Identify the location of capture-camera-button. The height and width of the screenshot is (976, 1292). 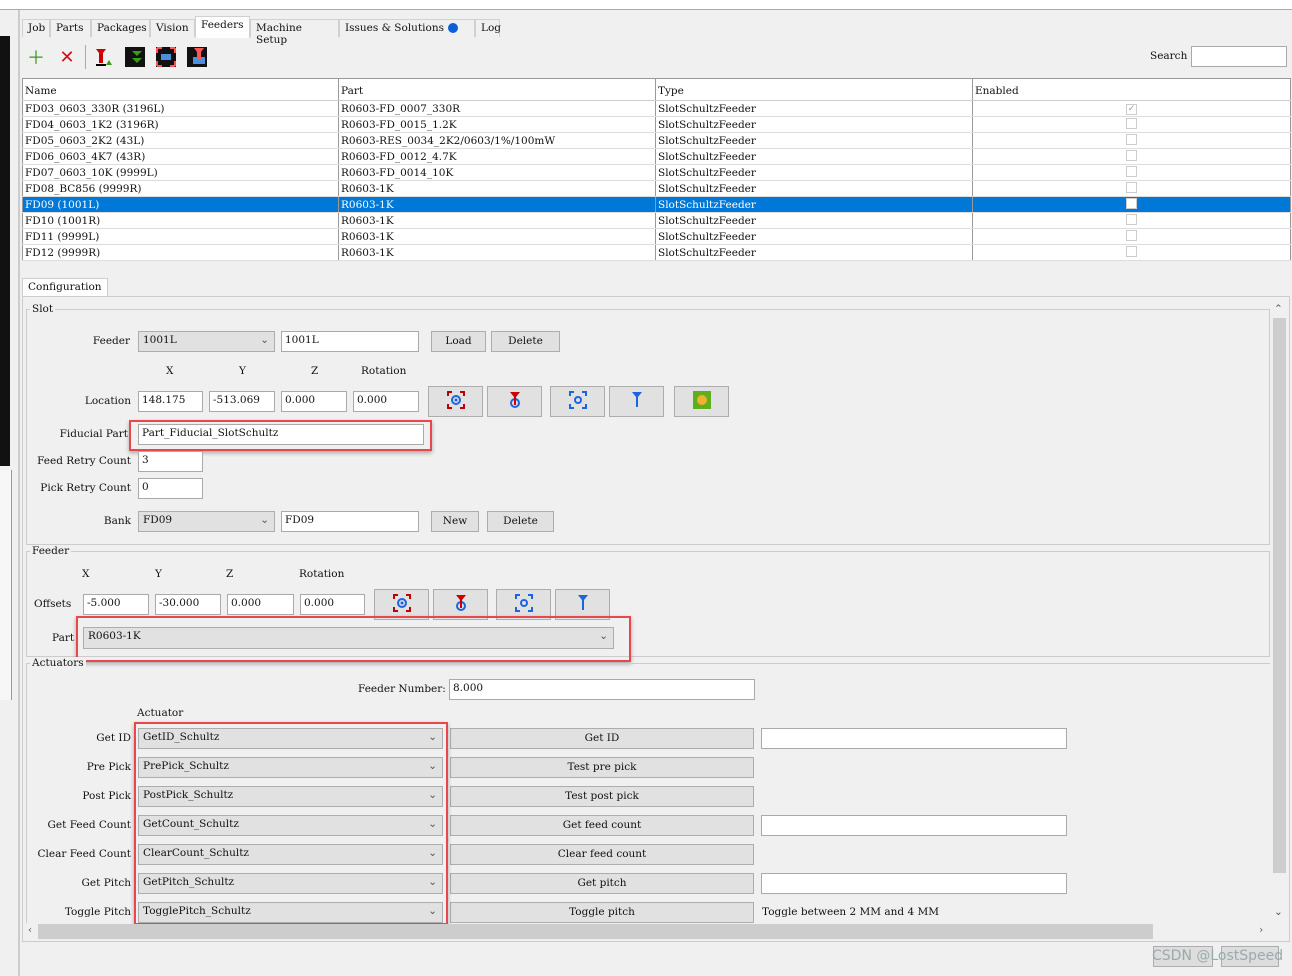
(455, 401).